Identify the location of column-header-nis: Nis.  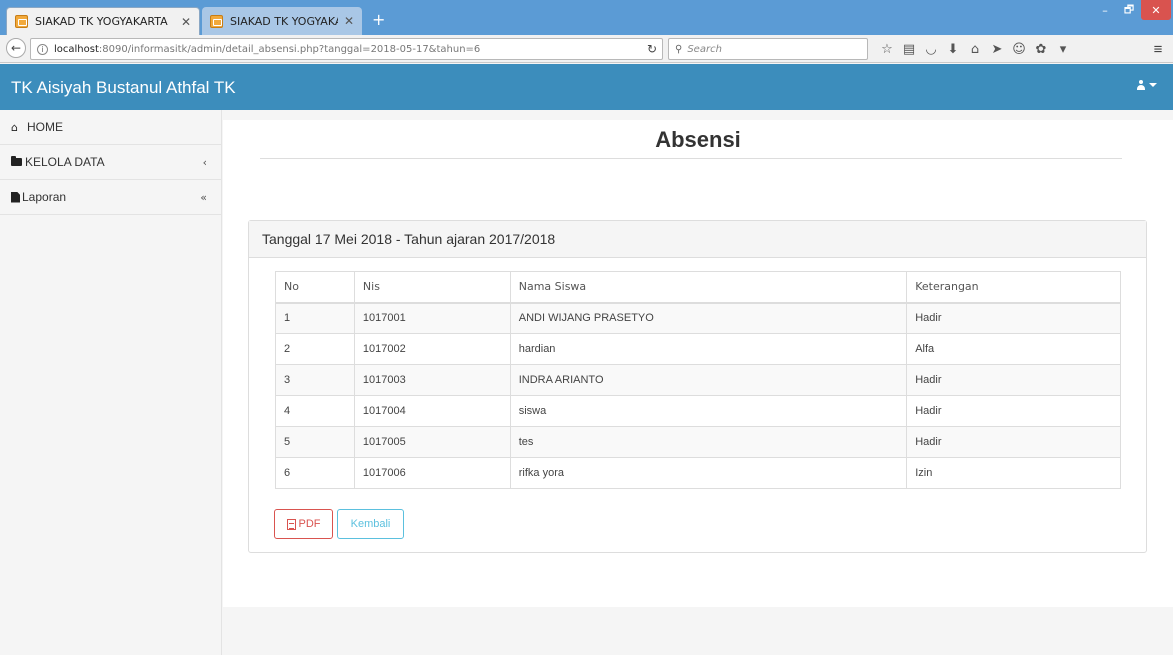
(432, 287).